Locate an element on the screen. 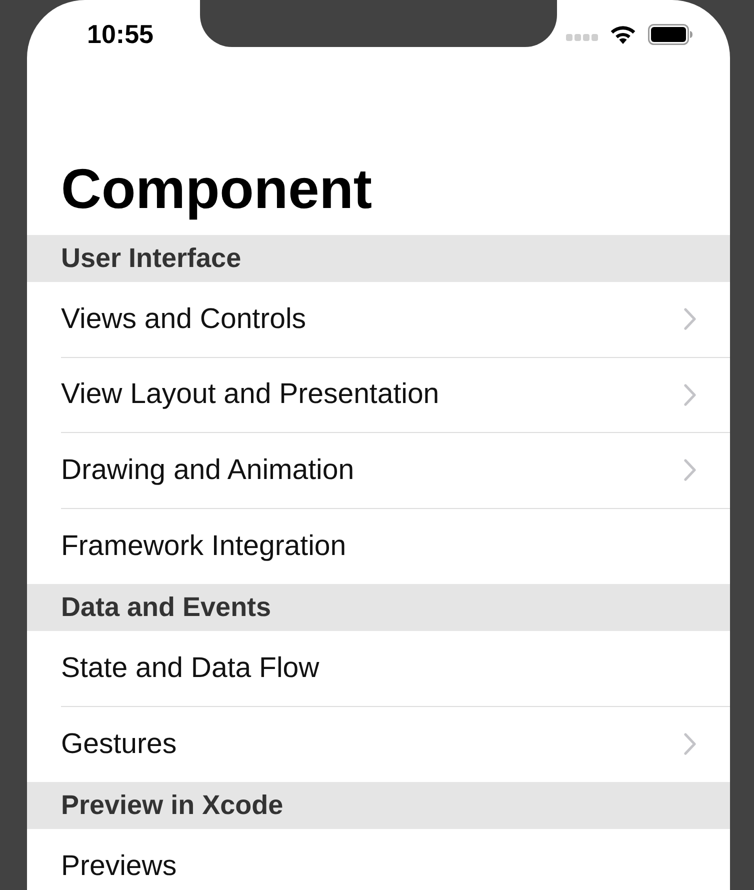 Image resolution: width=754 pixels, height=890 pixels. battery-icon is located at coordinates (670, 34).